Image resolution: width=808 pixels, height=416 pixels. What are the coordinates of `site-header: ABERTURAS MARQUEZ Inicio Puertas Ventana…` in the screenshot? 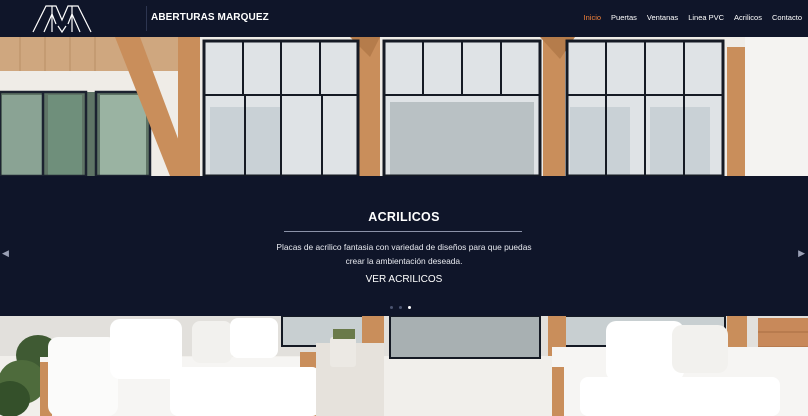 It's located at (404, 18).